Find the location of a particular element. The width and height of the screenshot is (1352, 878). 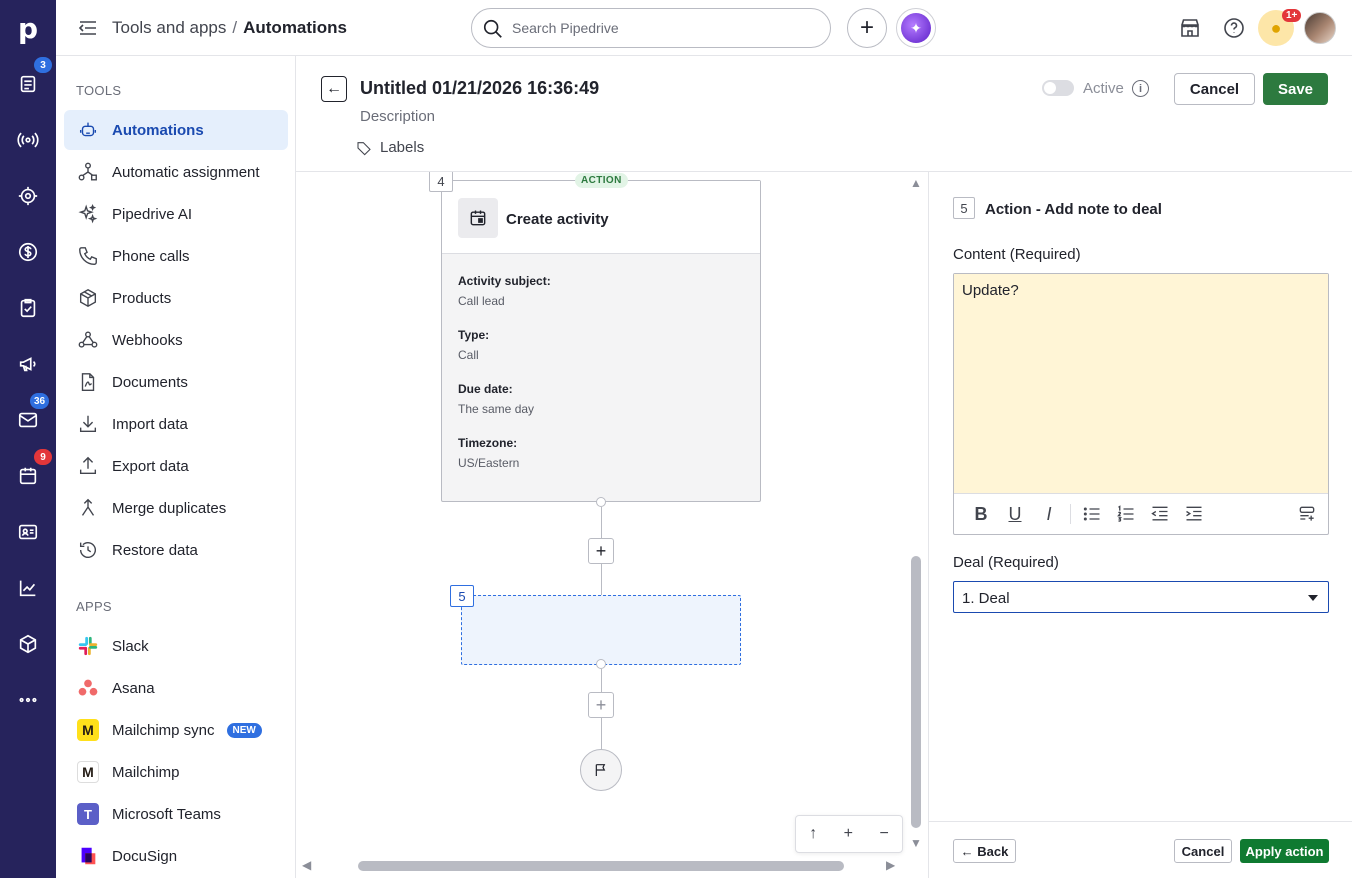

sidebar-item-label: Asana is located at coordinates (133, 688).